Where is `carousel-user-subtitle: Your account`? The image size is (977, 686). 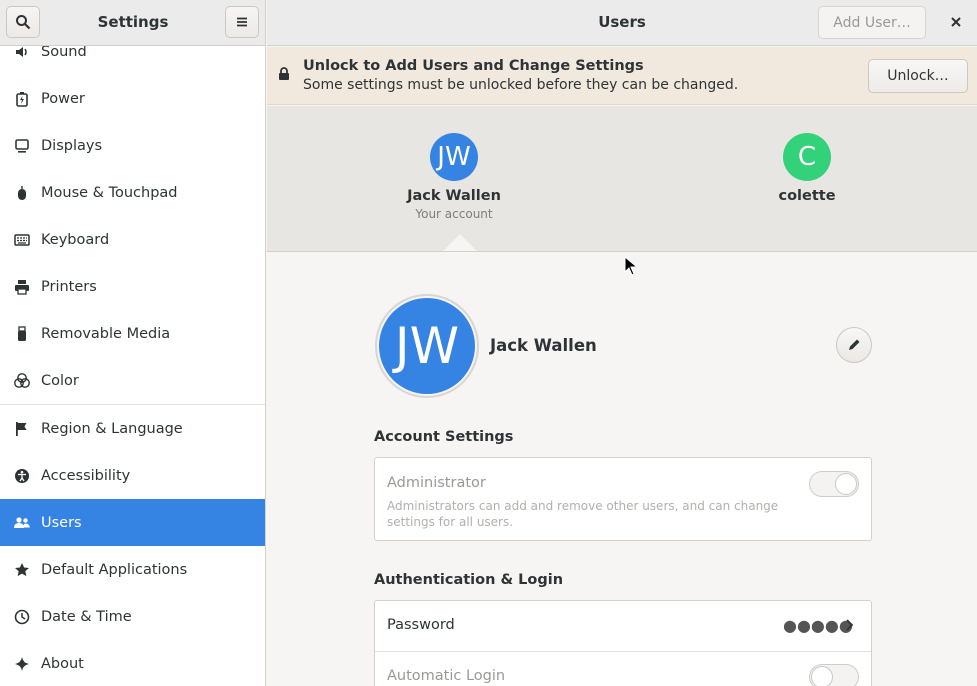 carousel-user-subtitle: Your account is located at coordinates (454, 214).